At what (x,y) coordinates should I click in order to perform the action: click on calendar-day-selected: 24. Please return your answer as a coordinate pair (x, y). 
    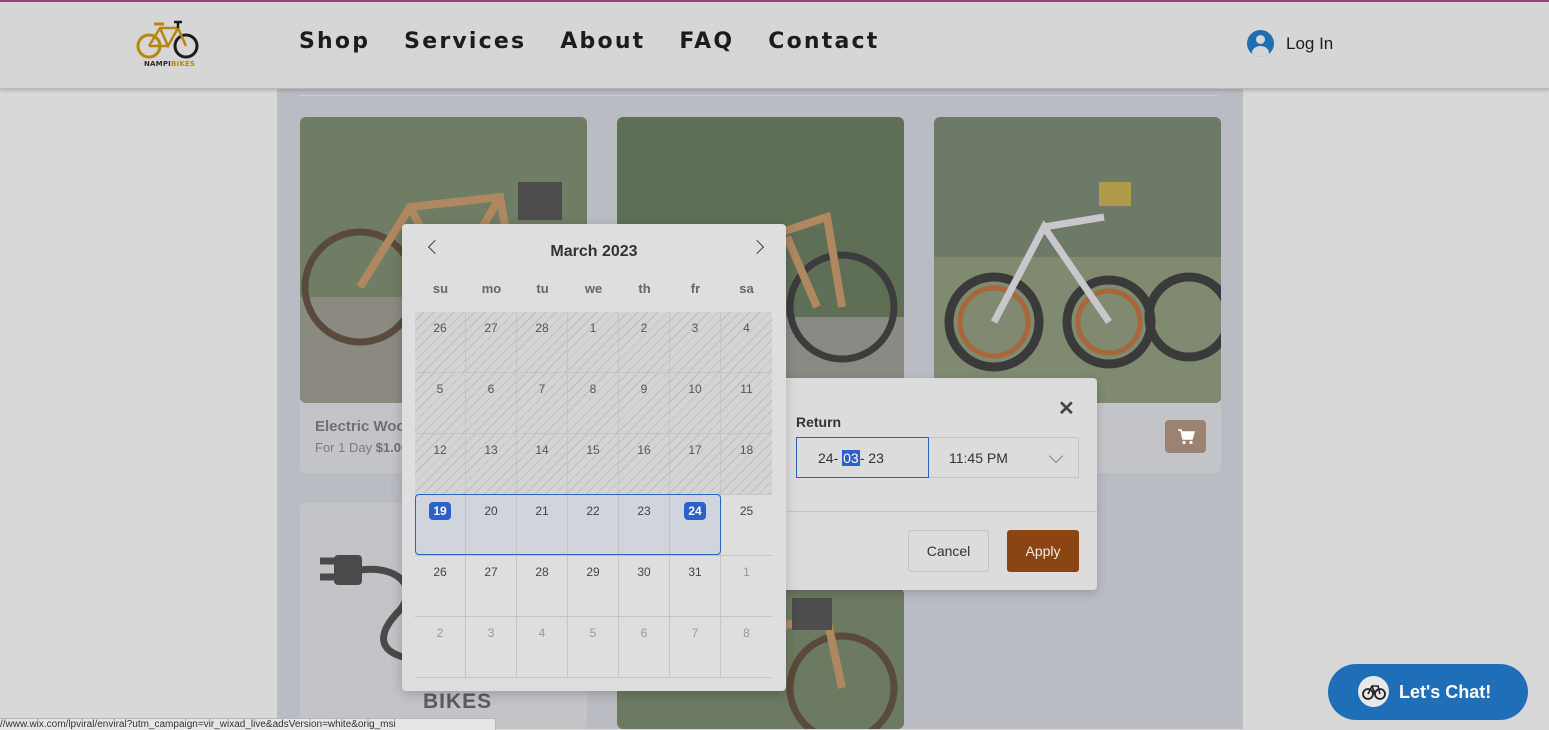
    Looking at the image, I should click on (695, 525).